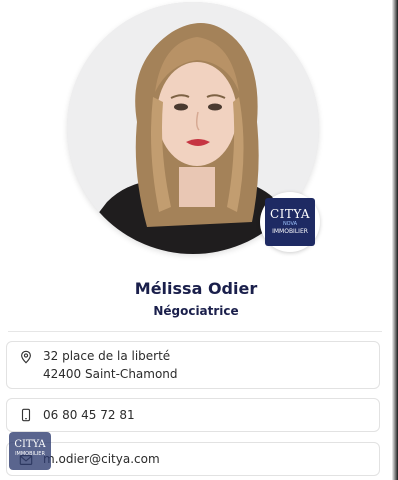  I want to click on agency-logo-badge: CITYA NOVA IMMOBILIER, so click(290, 222).